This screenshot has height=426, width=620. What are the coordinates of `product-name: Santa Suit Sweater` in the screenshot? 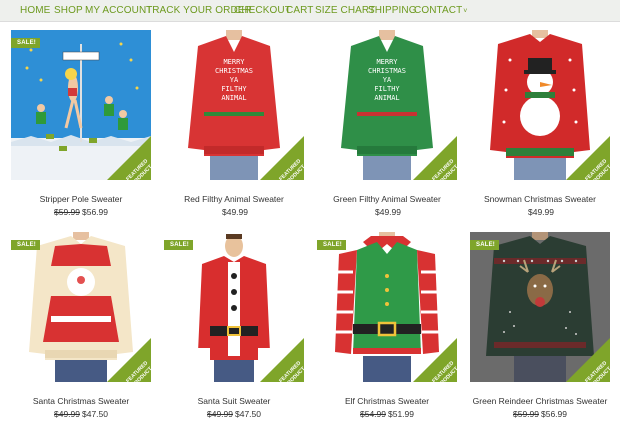 It's located at (234, 401).